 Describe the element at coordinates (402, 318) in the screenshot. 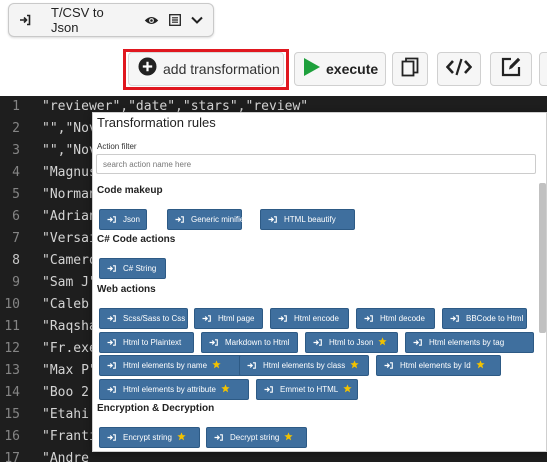

I see `chip-label: Html decode` at that location.